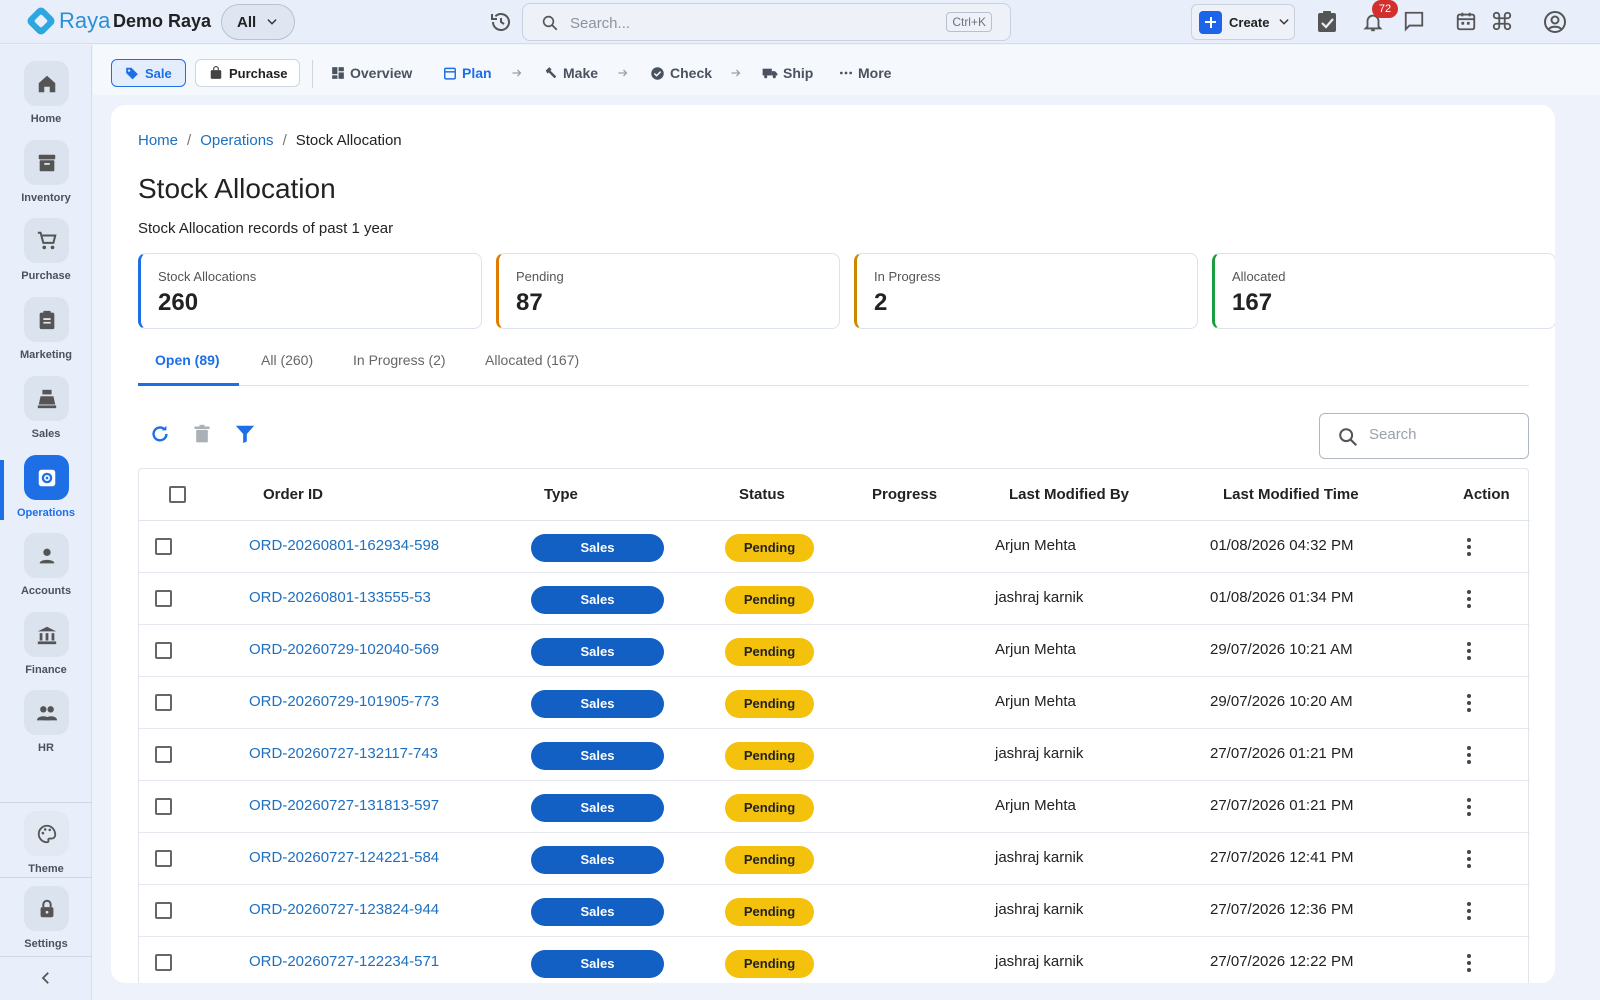 The width and height of the screenshot is (1600, 1000). Describe the element at coordinates (344, 961) in the screenshot. I see `order-id-link: ORD-20260727-122234-571` at that location.